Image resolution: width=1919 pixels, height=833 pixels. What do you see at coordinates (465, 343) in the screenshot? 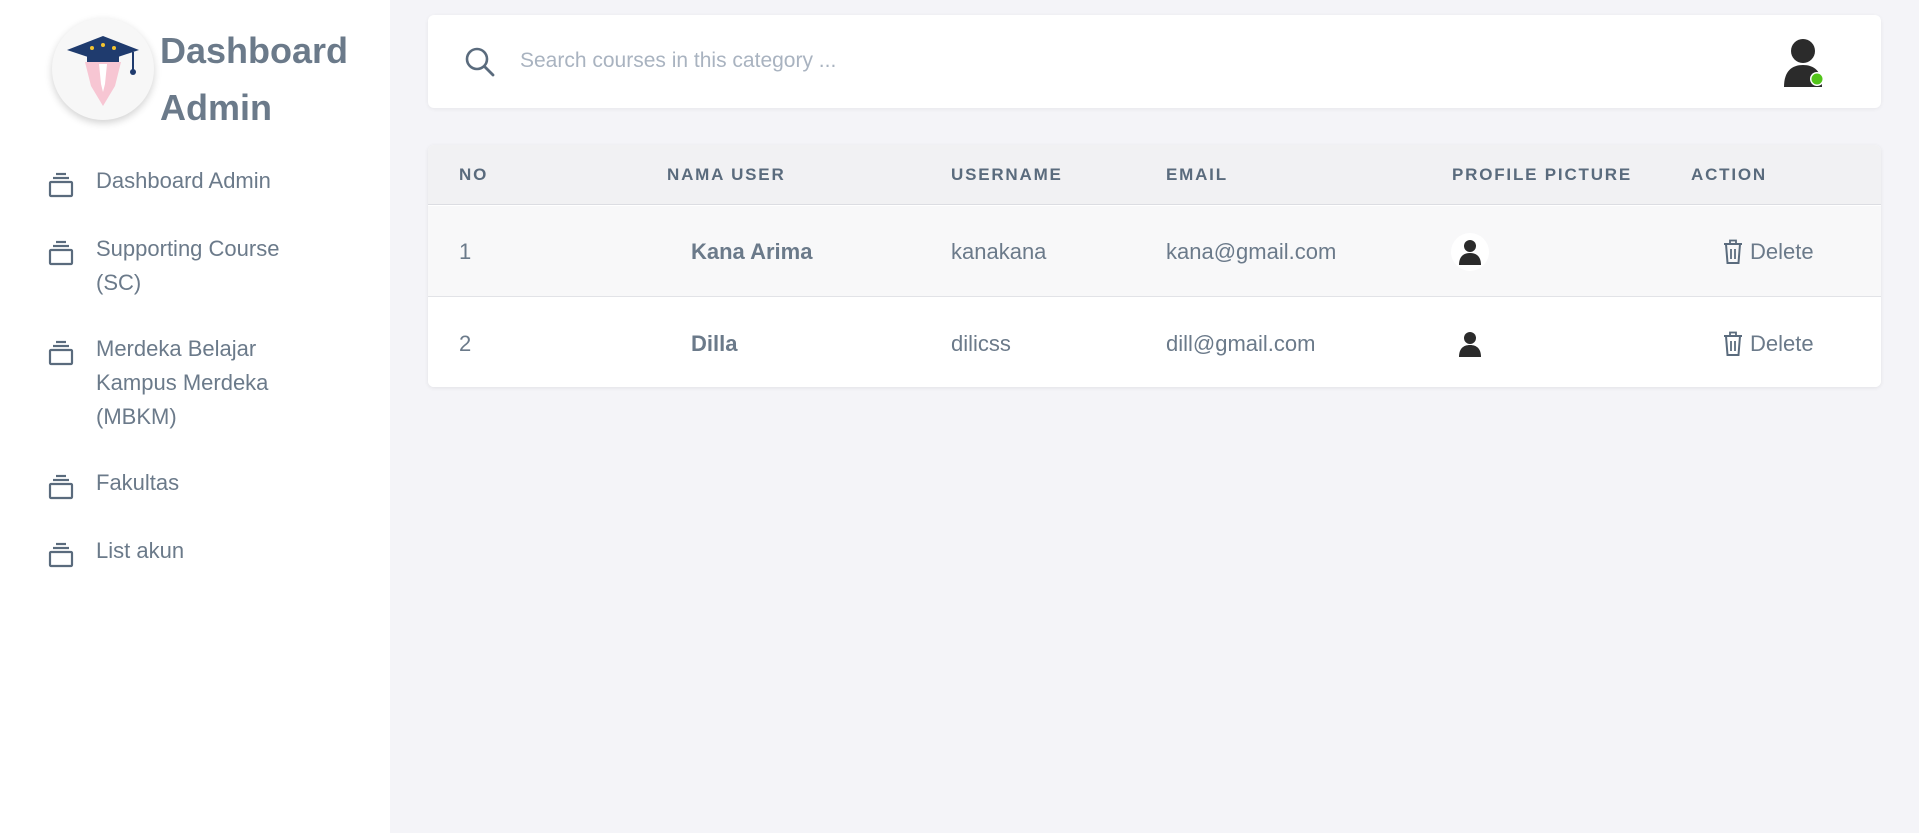
I see `cell-no: 2` at bounding box center [465, 343].